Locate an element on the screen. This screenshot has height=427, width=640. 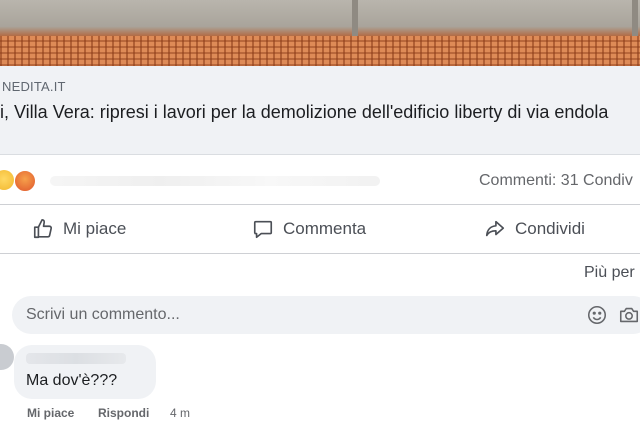
like-button-label: Mi piace is located at coordinates (95, 228).